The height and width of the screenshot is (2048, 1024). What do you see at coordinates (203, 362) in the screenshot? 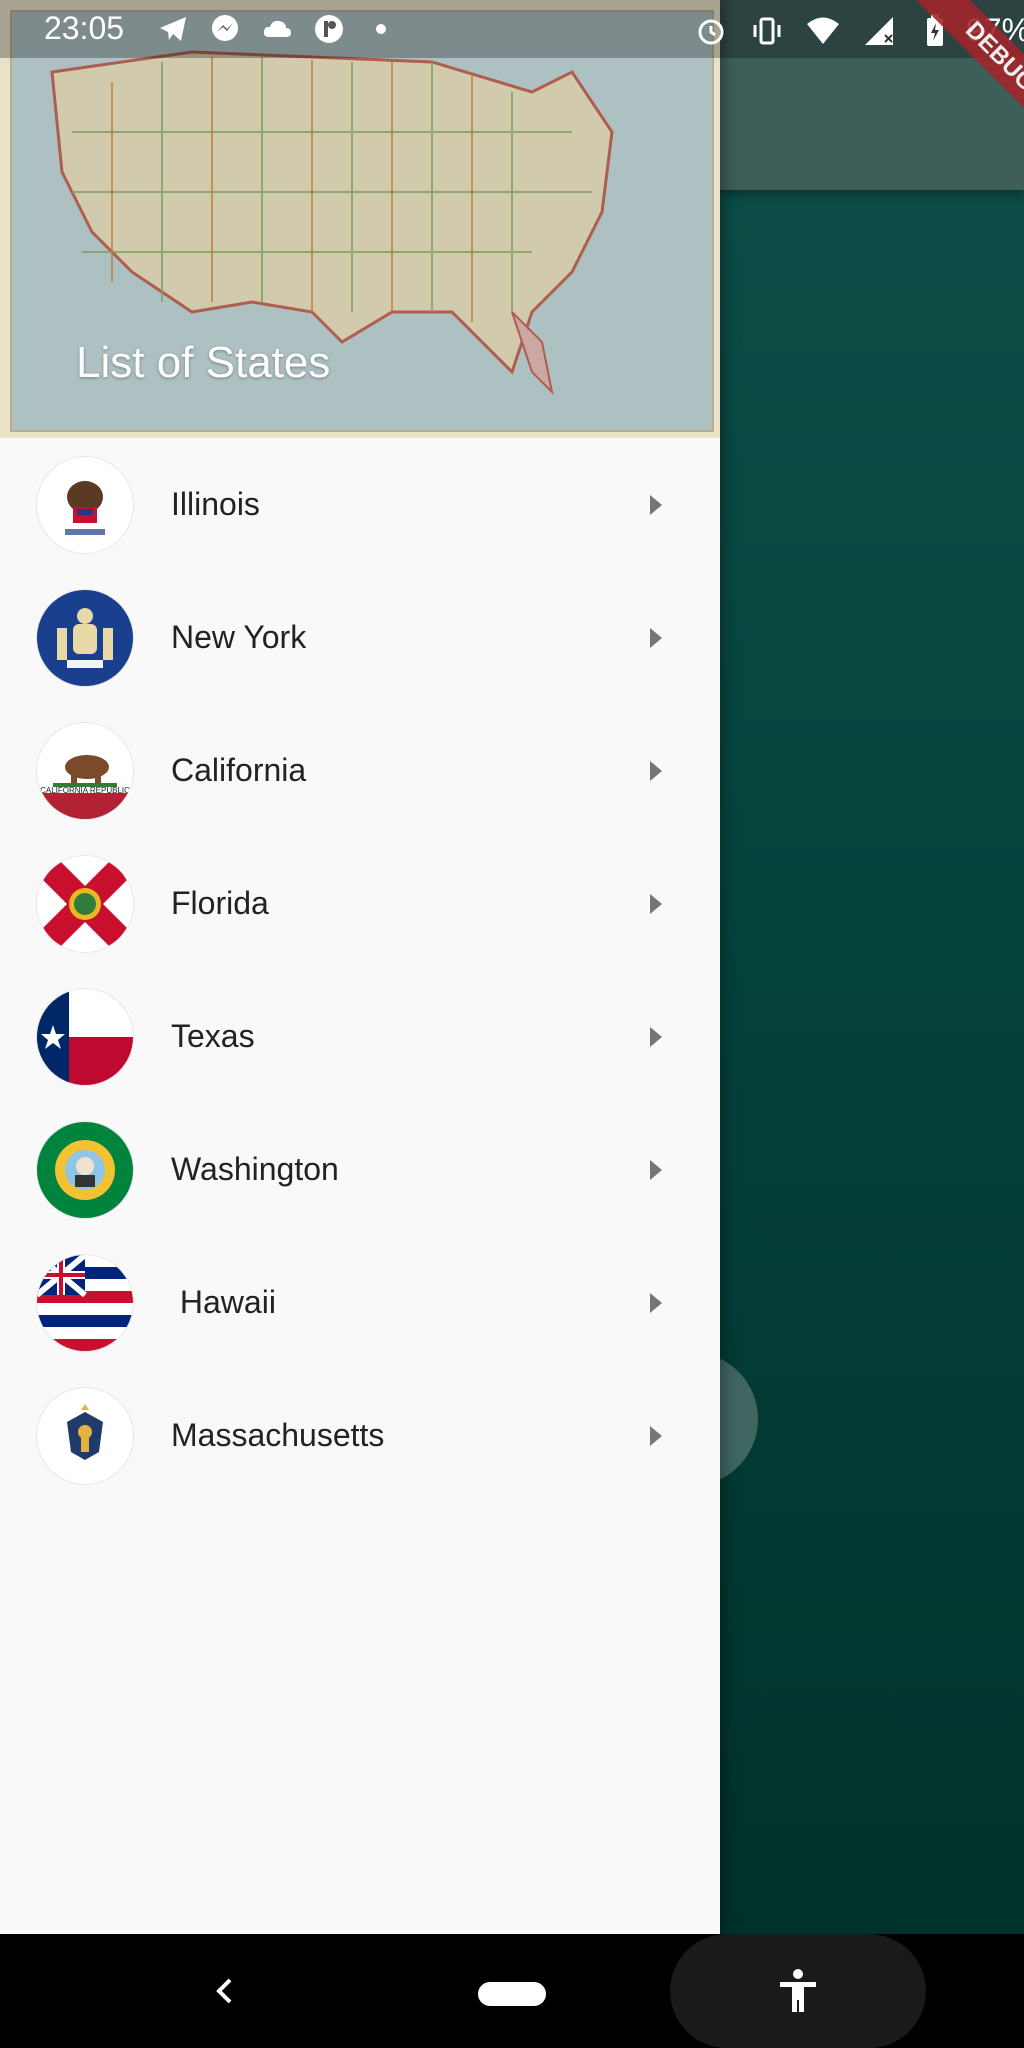
I see `drawer-title: List of States` at bounding box center [203, 362].